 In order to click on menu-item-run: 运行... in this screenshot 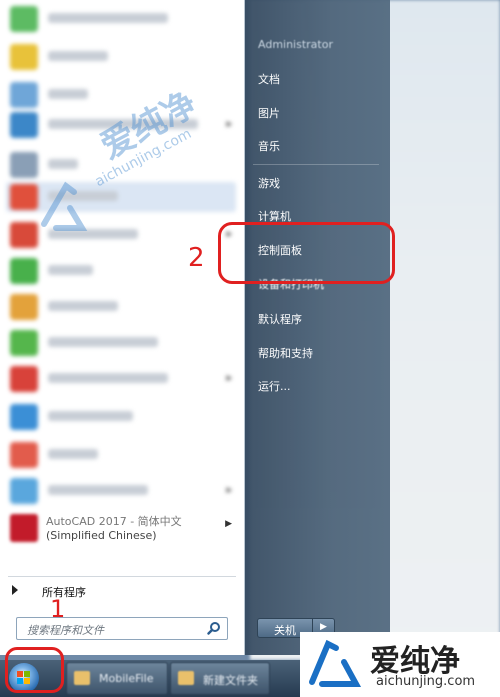, I will do `click(274, 386)`.